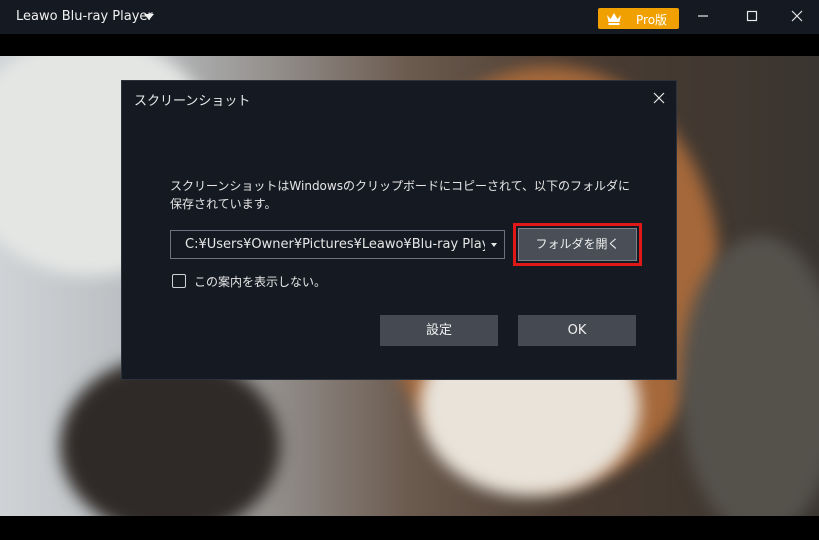  Describe the element at coordinates (179, 281) in the screenshot. I see `dont-show-again-checkbox` at that location.